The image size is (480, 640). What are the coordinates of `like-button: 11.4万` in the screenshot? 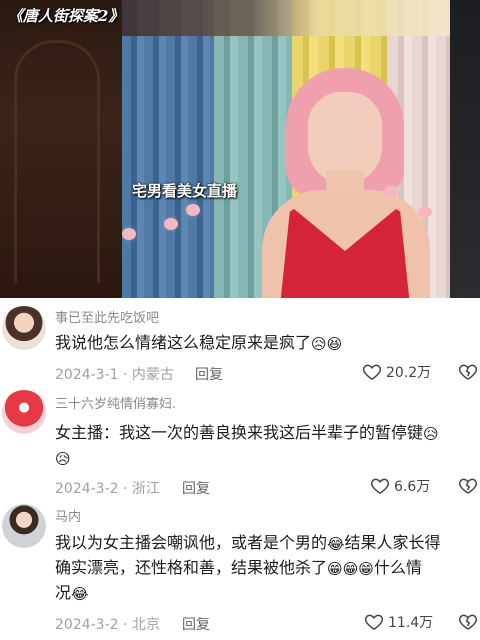 It's located at (398, 622).